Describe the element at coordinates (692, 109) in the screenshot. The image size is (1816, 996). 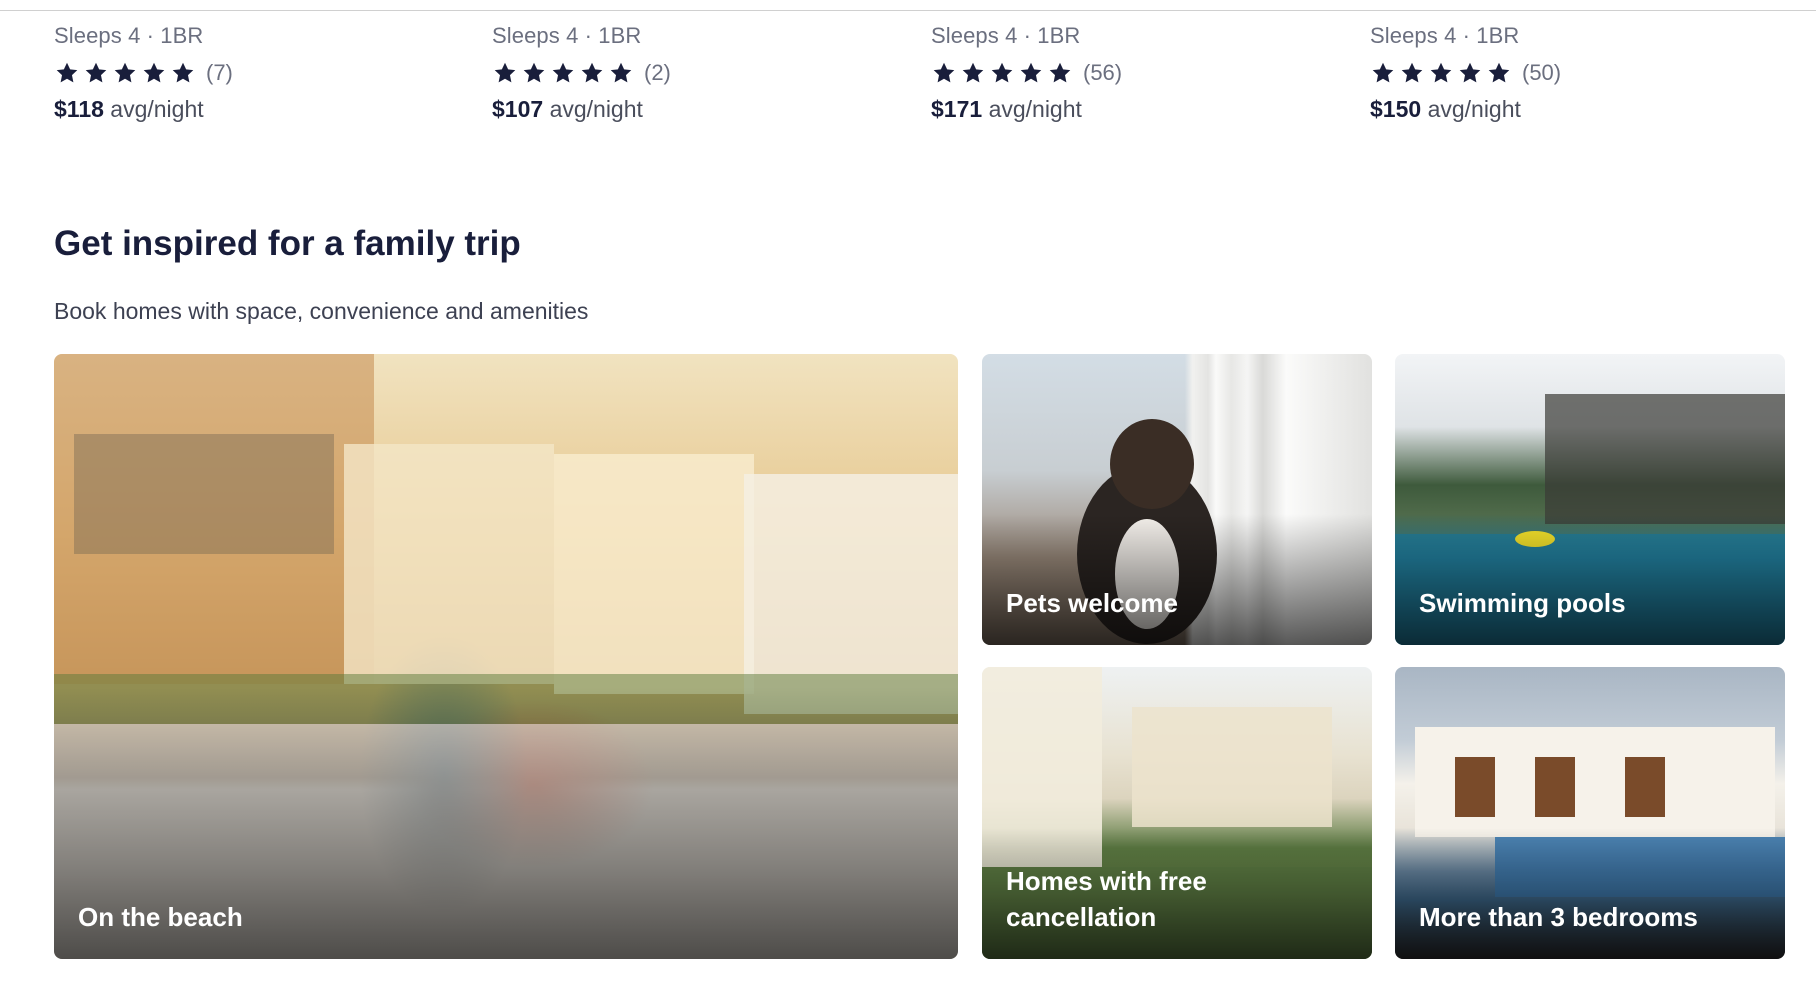
I see `listing-price: $107 avg/night` at that location.